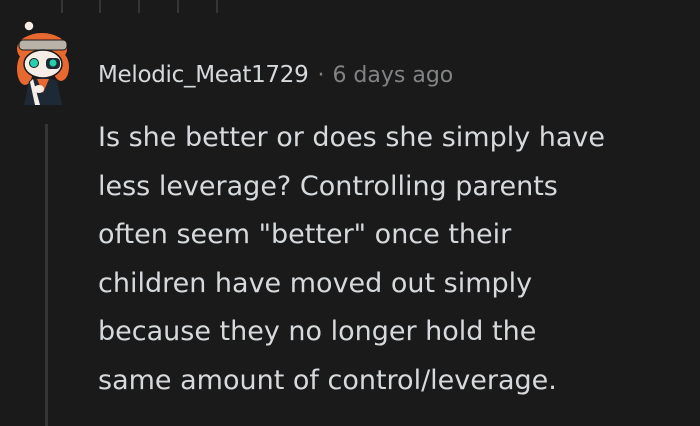 This screenshot has height=426, width=700. I want to click on comment-header: Melodic_Meat1729 · 6 days ago, so click(275, 75).